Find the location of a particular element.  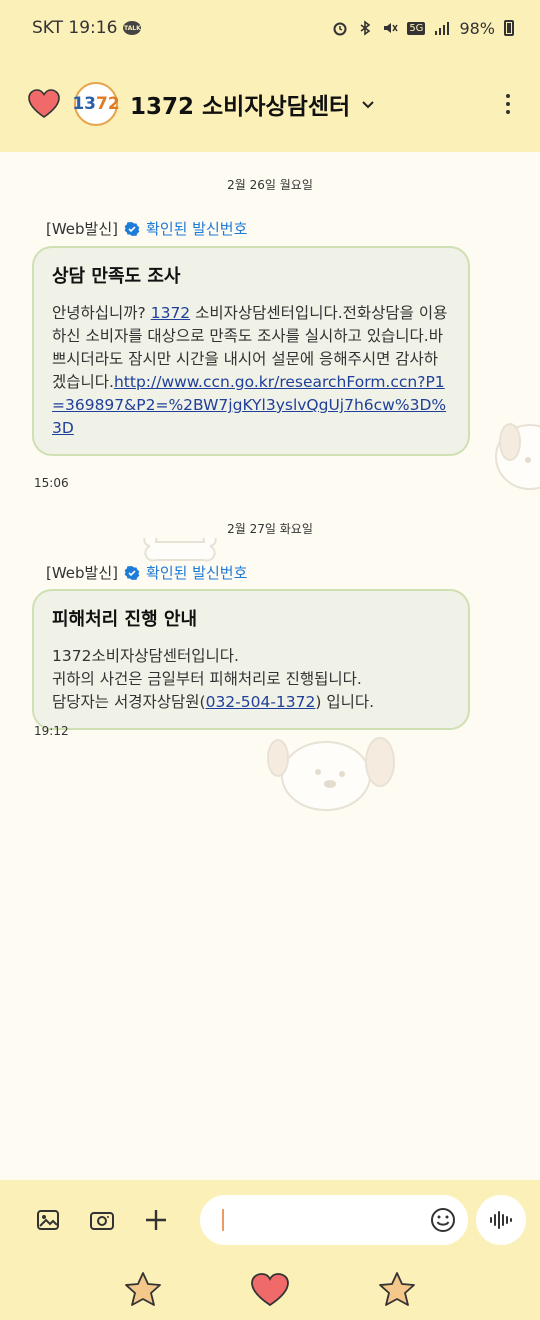

body-line: 귀하의 사건은 금일부터 피해처리로 진행됩니다. is located at coordinates (207, 679).